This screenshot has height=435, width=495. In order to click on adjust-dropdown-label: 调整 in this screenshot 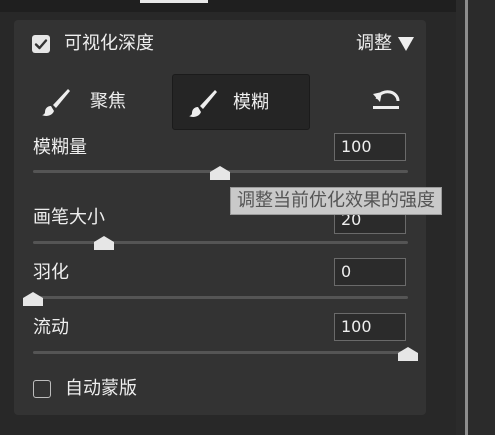, I will do `click(374, 44)`.